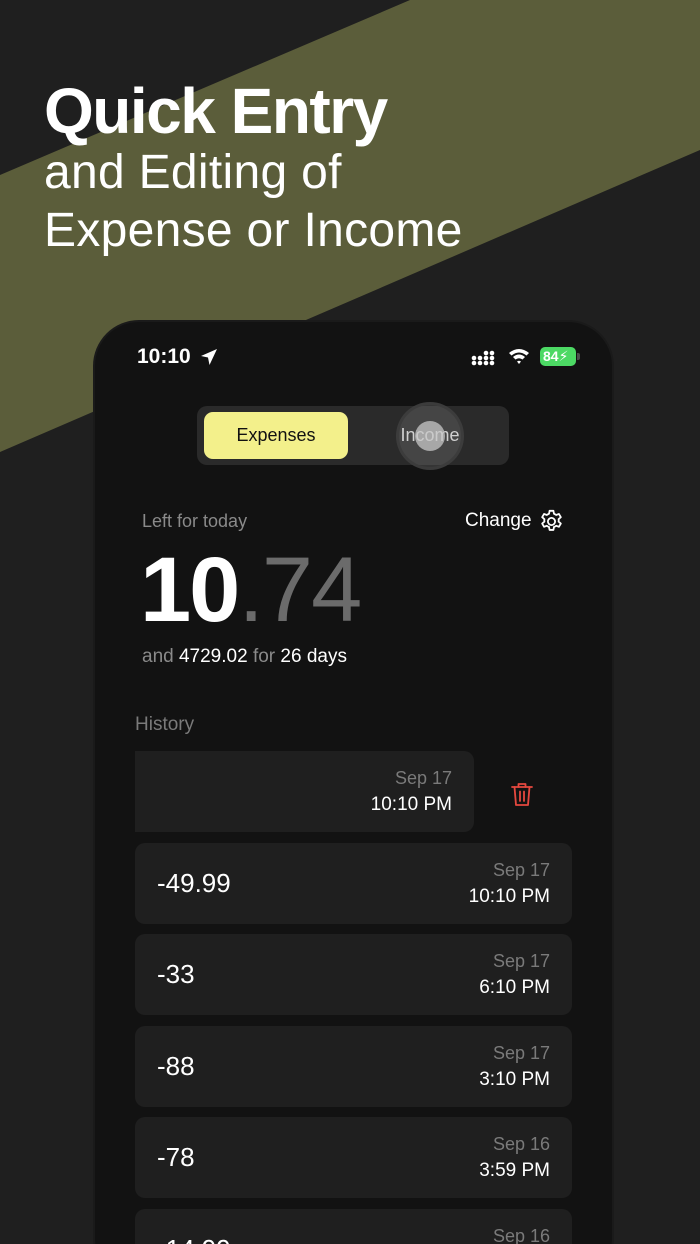  I want to click on charging-bolt-icon: ⚡, so click(563, 356).